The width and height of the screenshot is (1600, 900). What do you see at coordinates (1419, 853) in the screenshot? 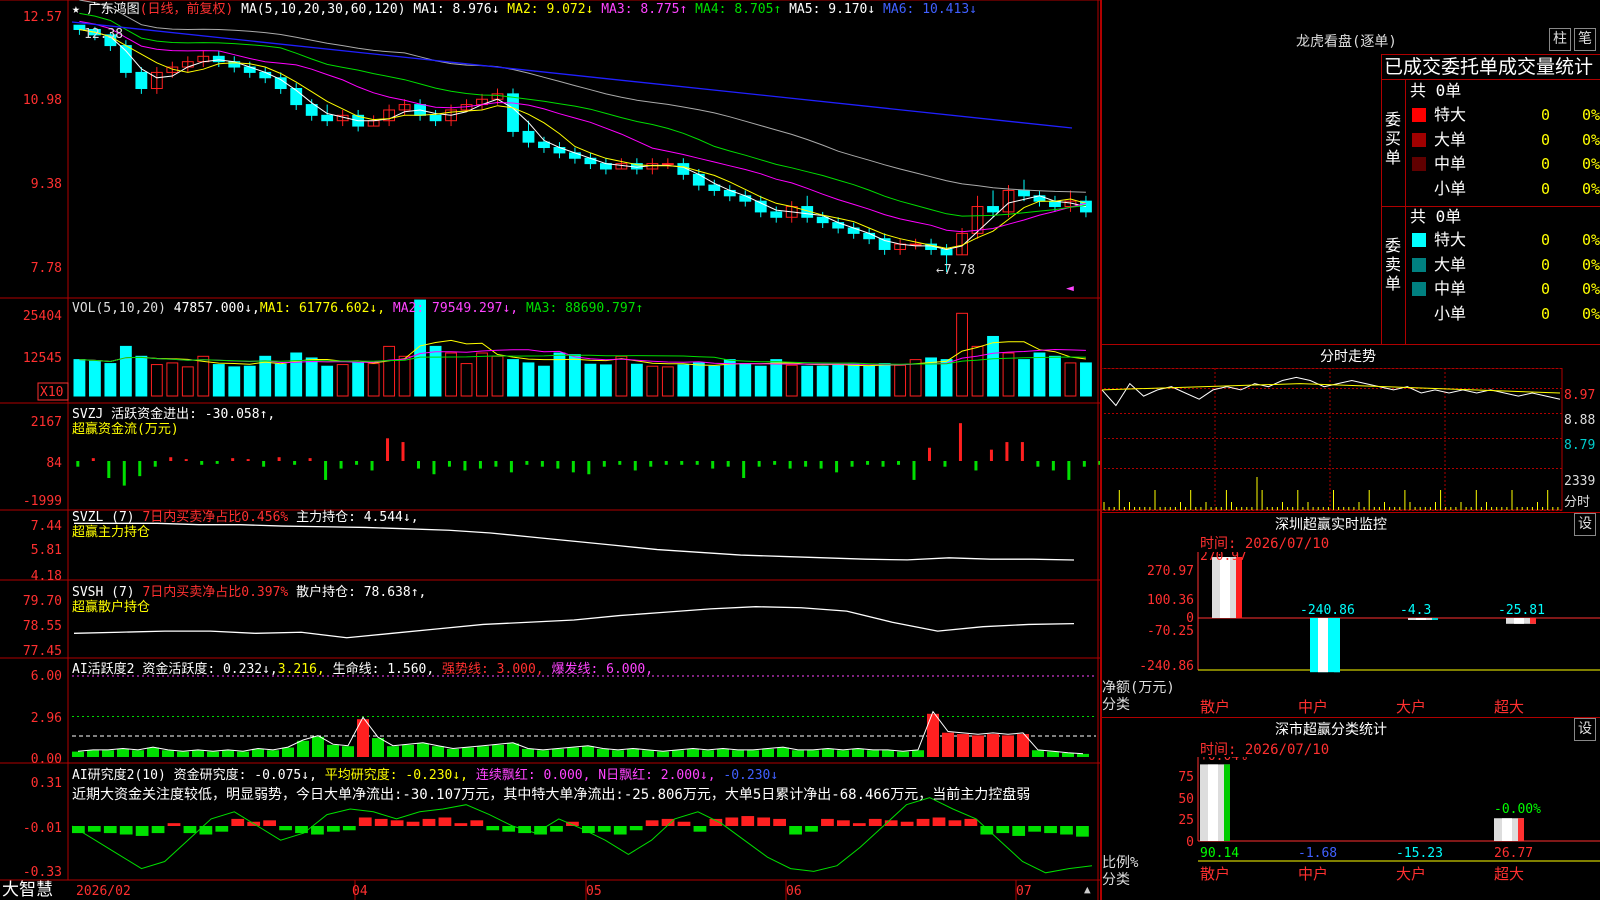
I see `class-value-label: -15.23` at bounding box center [1419, 853].